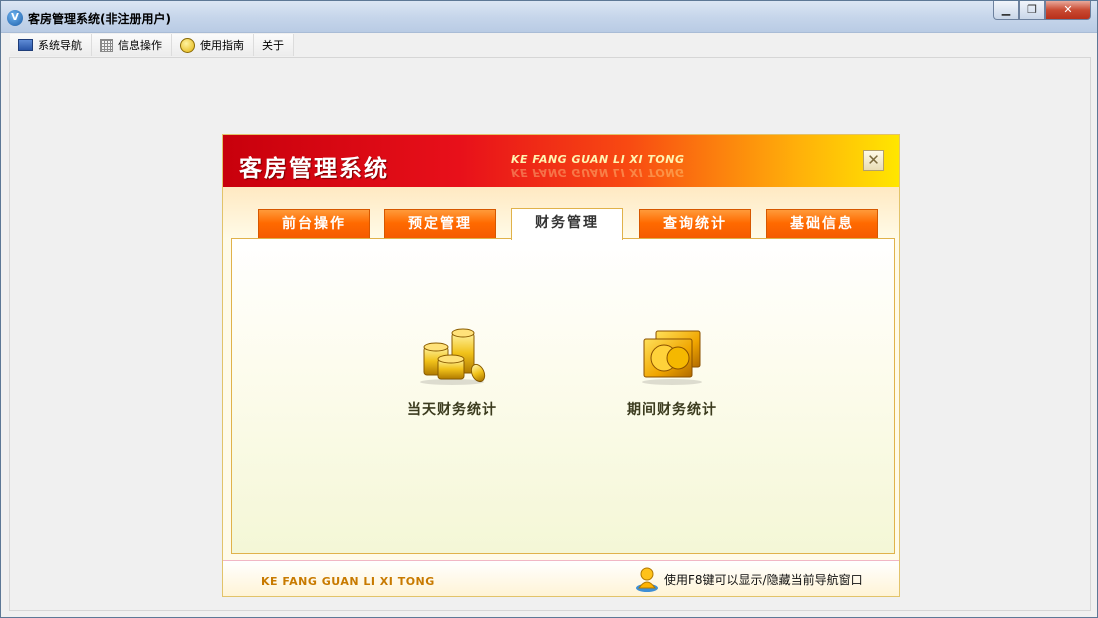  What do you see at coordinates (672, 410) in the screenshot?
I see `feature-label: 期间财务统计` at bounding box center [672, 410].